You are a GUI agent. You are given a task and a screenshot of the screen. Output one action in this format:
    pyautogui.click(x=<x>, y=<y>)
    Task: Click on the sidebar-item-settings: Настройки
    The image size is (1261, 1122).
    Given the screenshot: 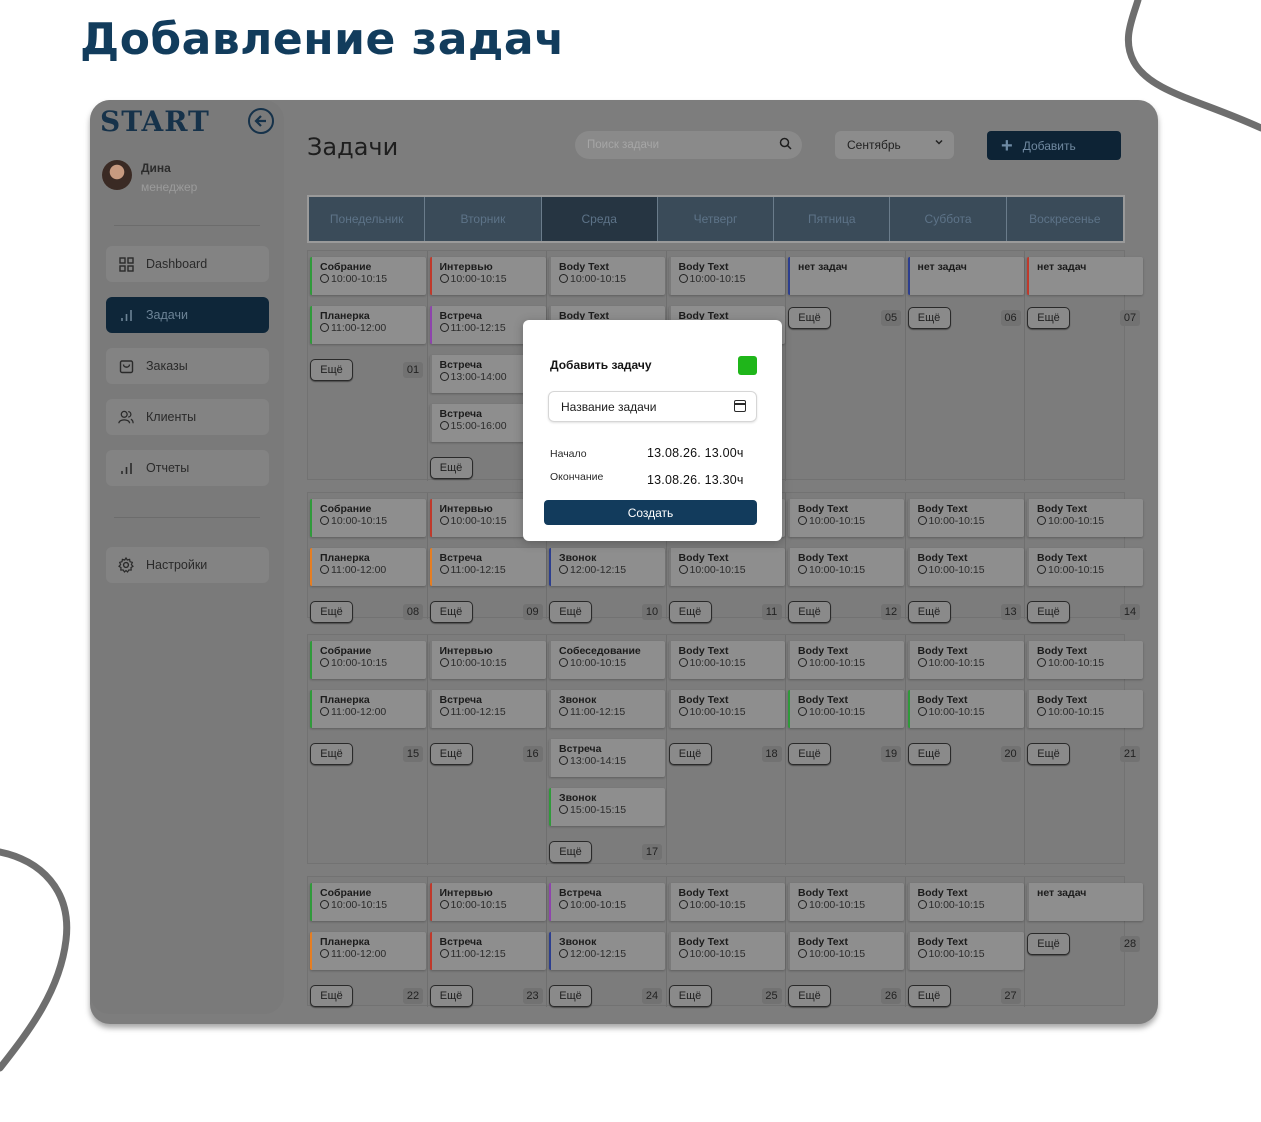 What is the action you would take?
    pyautogui.click(x=187, y=565)
    